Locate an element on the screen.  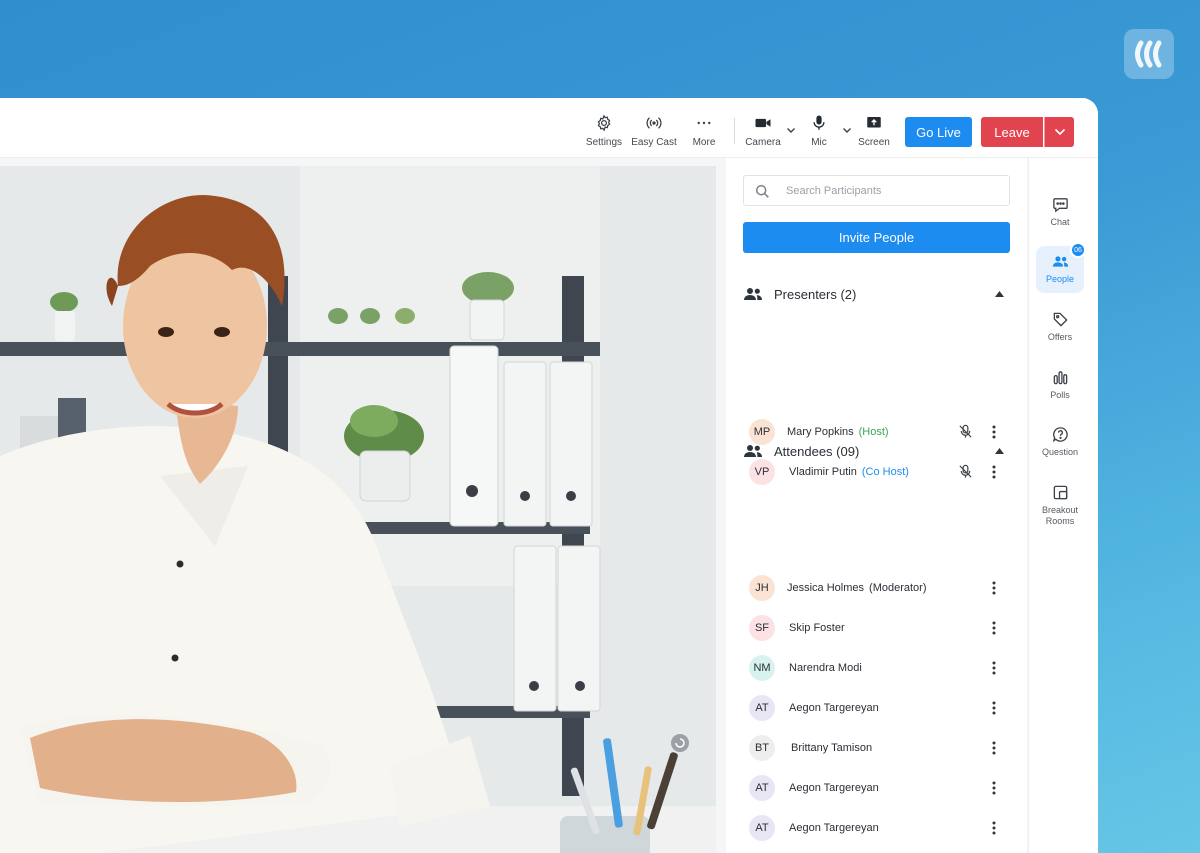
mic-label: Mic is located at coordinates (819, 142).